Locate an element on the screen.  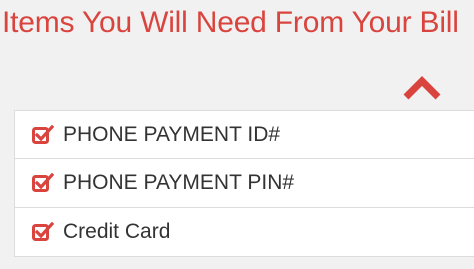
item-label: PHONE PAYMENT ID# is located at coordinates (172, 134).